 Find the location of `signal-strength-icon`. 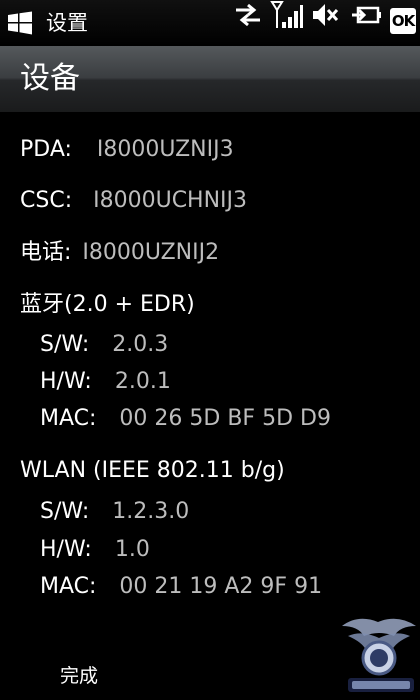

signal-strength-icon is located at coordinates (287, 15).